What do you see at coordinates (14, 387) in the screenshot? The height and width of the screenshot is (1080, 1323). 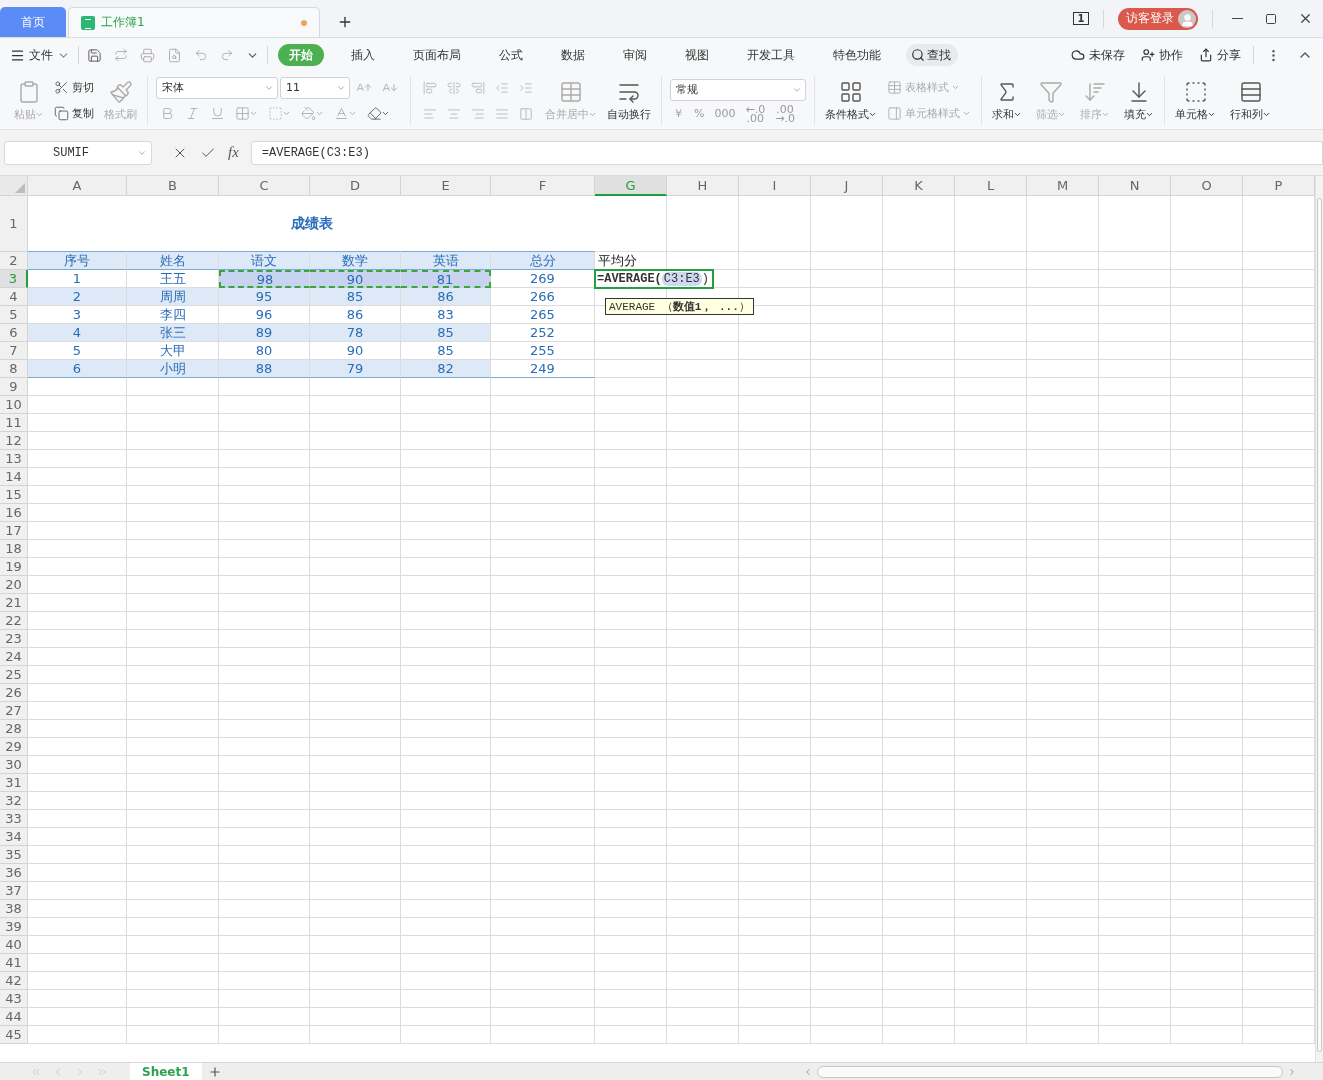 I see `row-header: 9` at bounding box center [14, 387].